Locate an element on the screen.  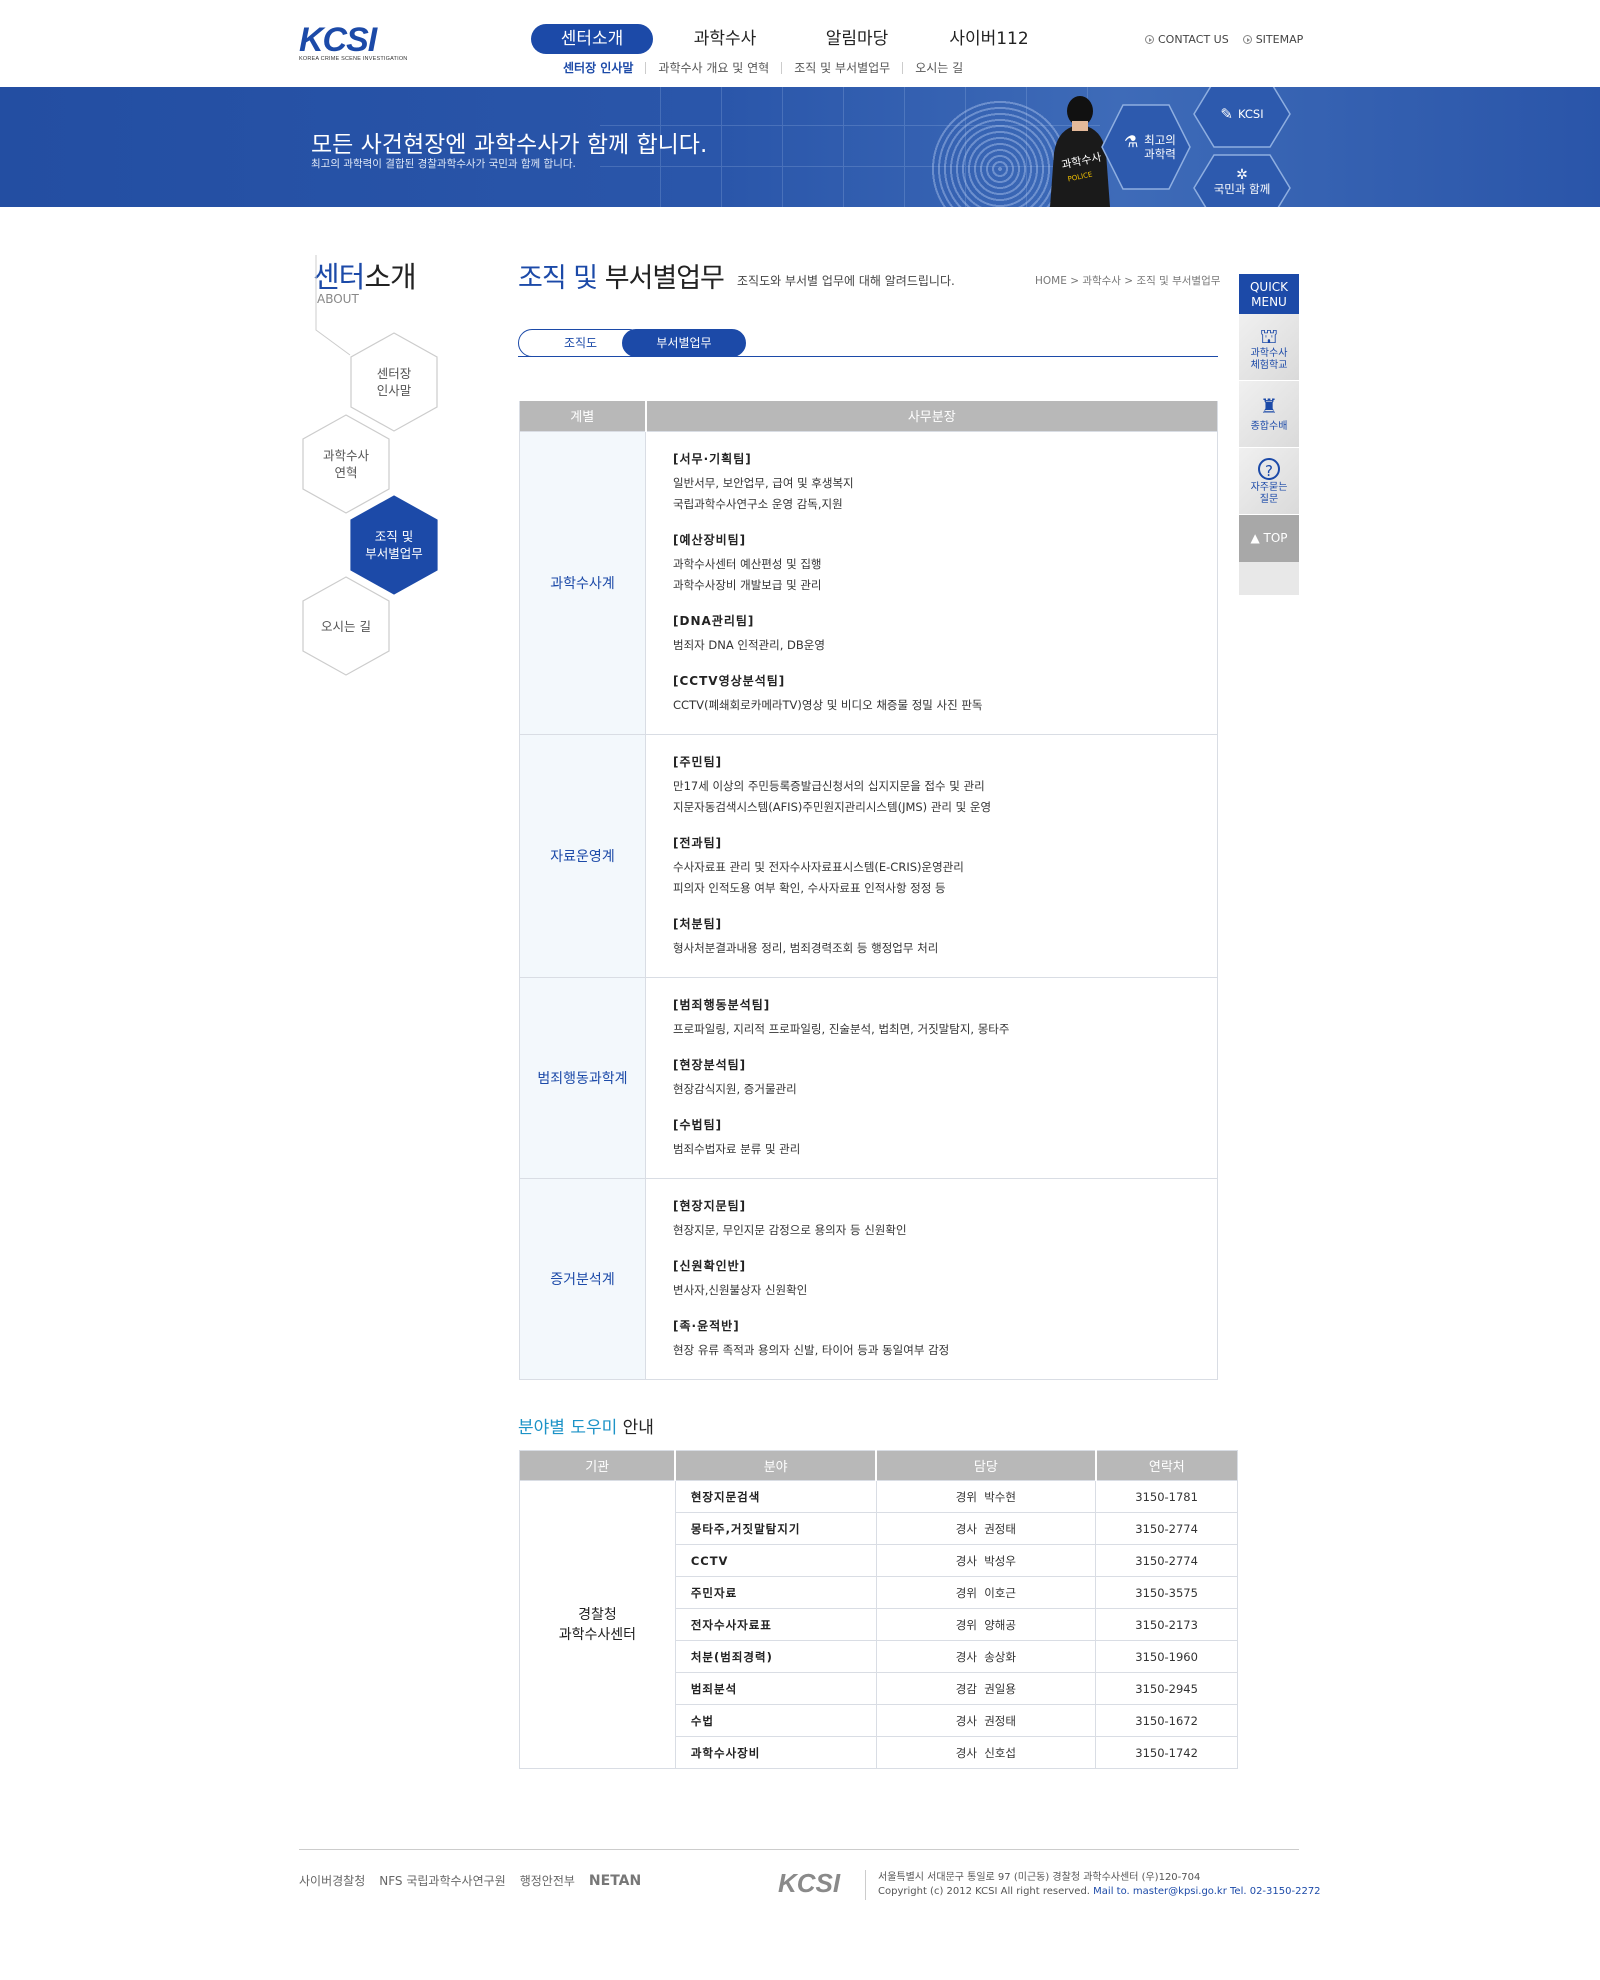
gnb-cyber112: 사이버112 is located at coordinates (989, 39).